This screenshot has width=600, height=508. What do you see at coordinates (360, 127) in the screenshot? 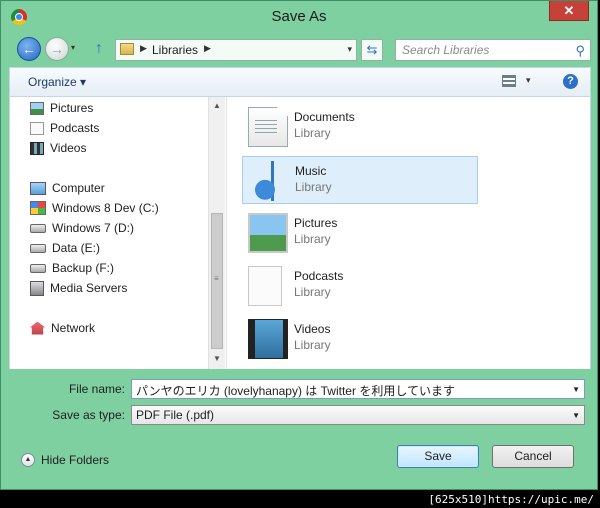
I see `library-documents: Documents Library` at bounding box center [360, 127].